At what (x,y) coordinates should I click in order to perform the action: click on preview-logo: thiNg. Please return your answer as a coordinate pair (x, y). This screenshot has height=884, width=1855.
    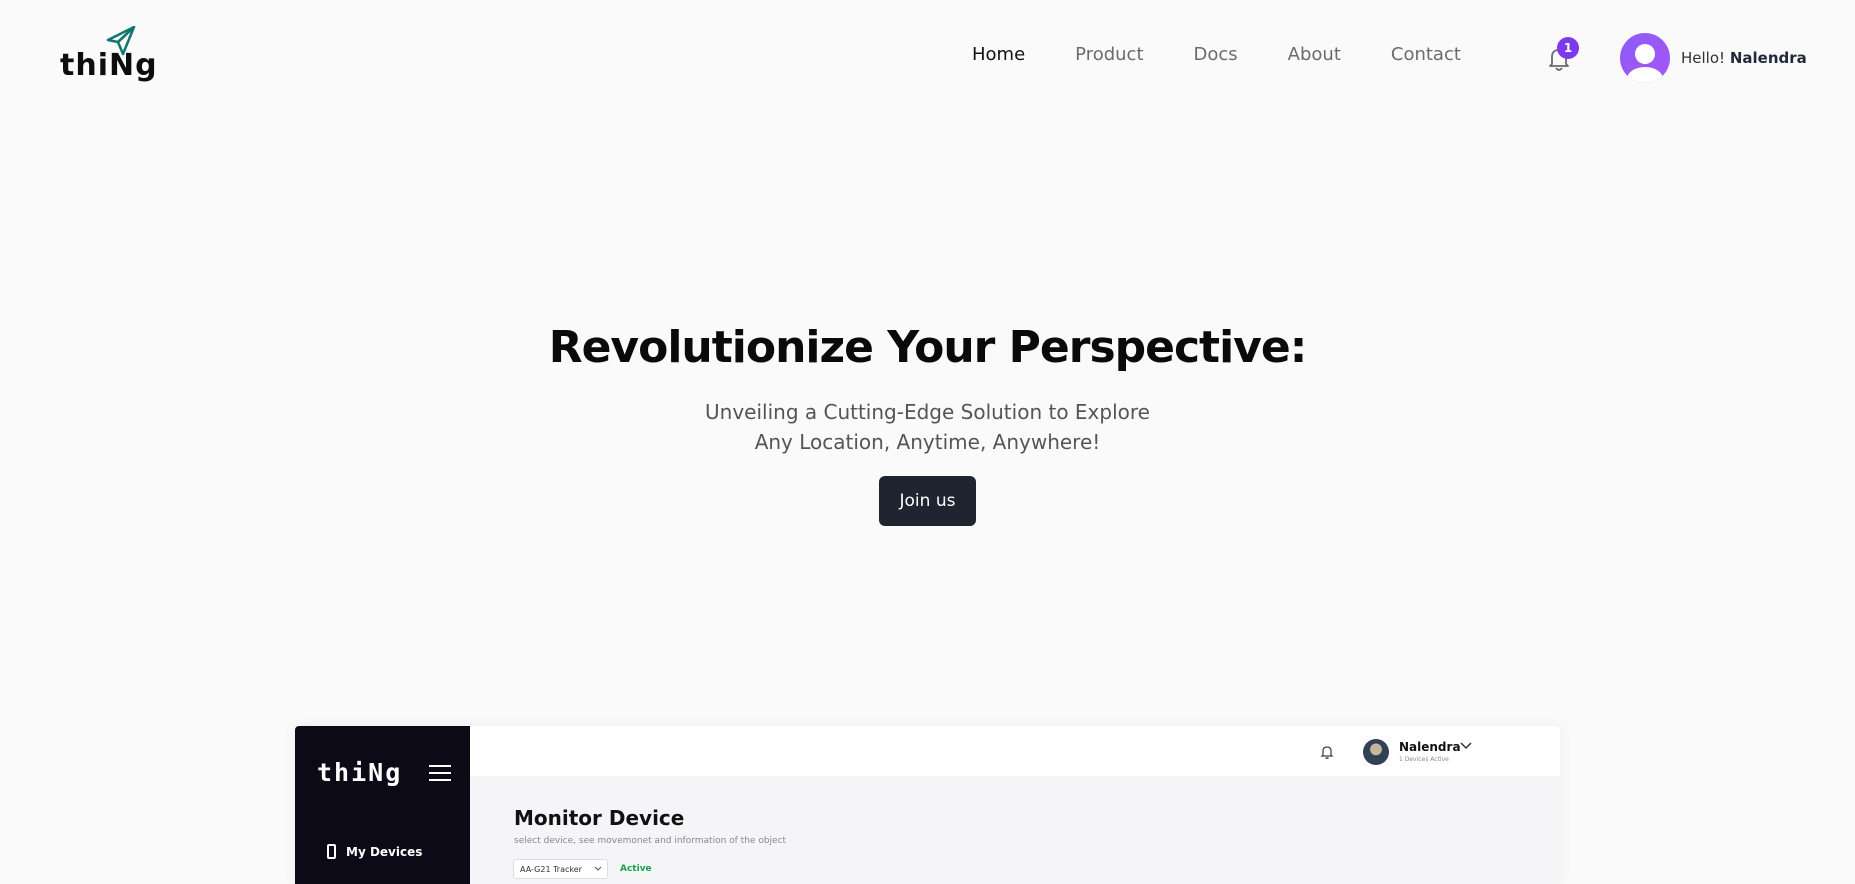
    Looking at the image, I should click on (360, 772).